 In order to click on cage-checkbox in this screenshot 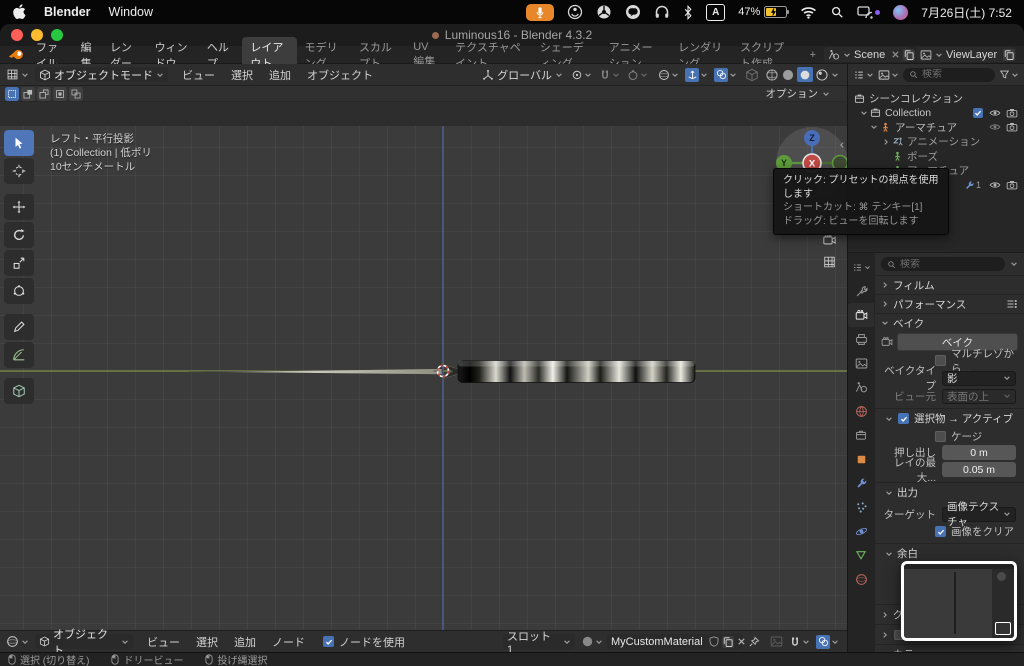, I will do `click(940, 436)`.